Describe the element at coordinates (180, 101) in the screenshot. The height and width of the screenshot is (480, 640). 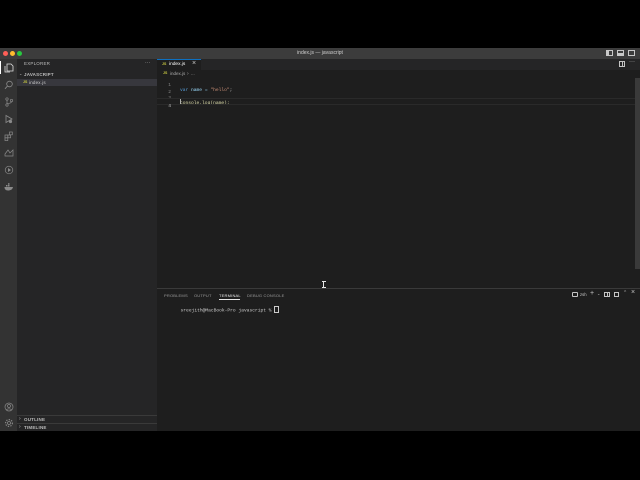
I see `text-cursor` at that location.